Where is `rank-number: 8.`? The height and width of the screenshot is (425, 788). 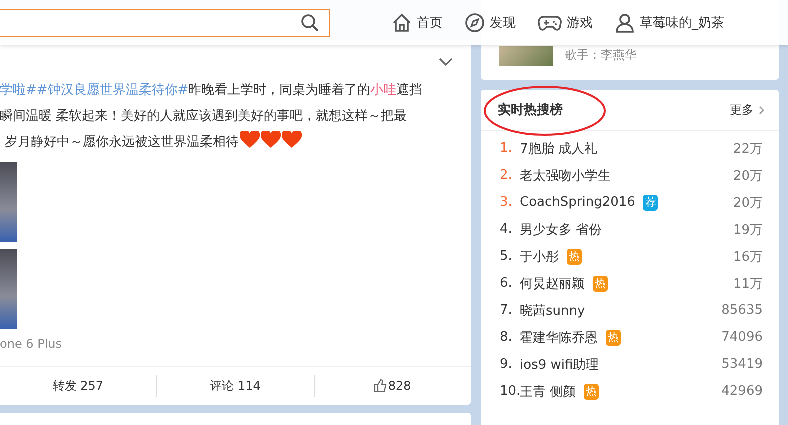 rank-number: 8. is located at coordinates (507, 337).